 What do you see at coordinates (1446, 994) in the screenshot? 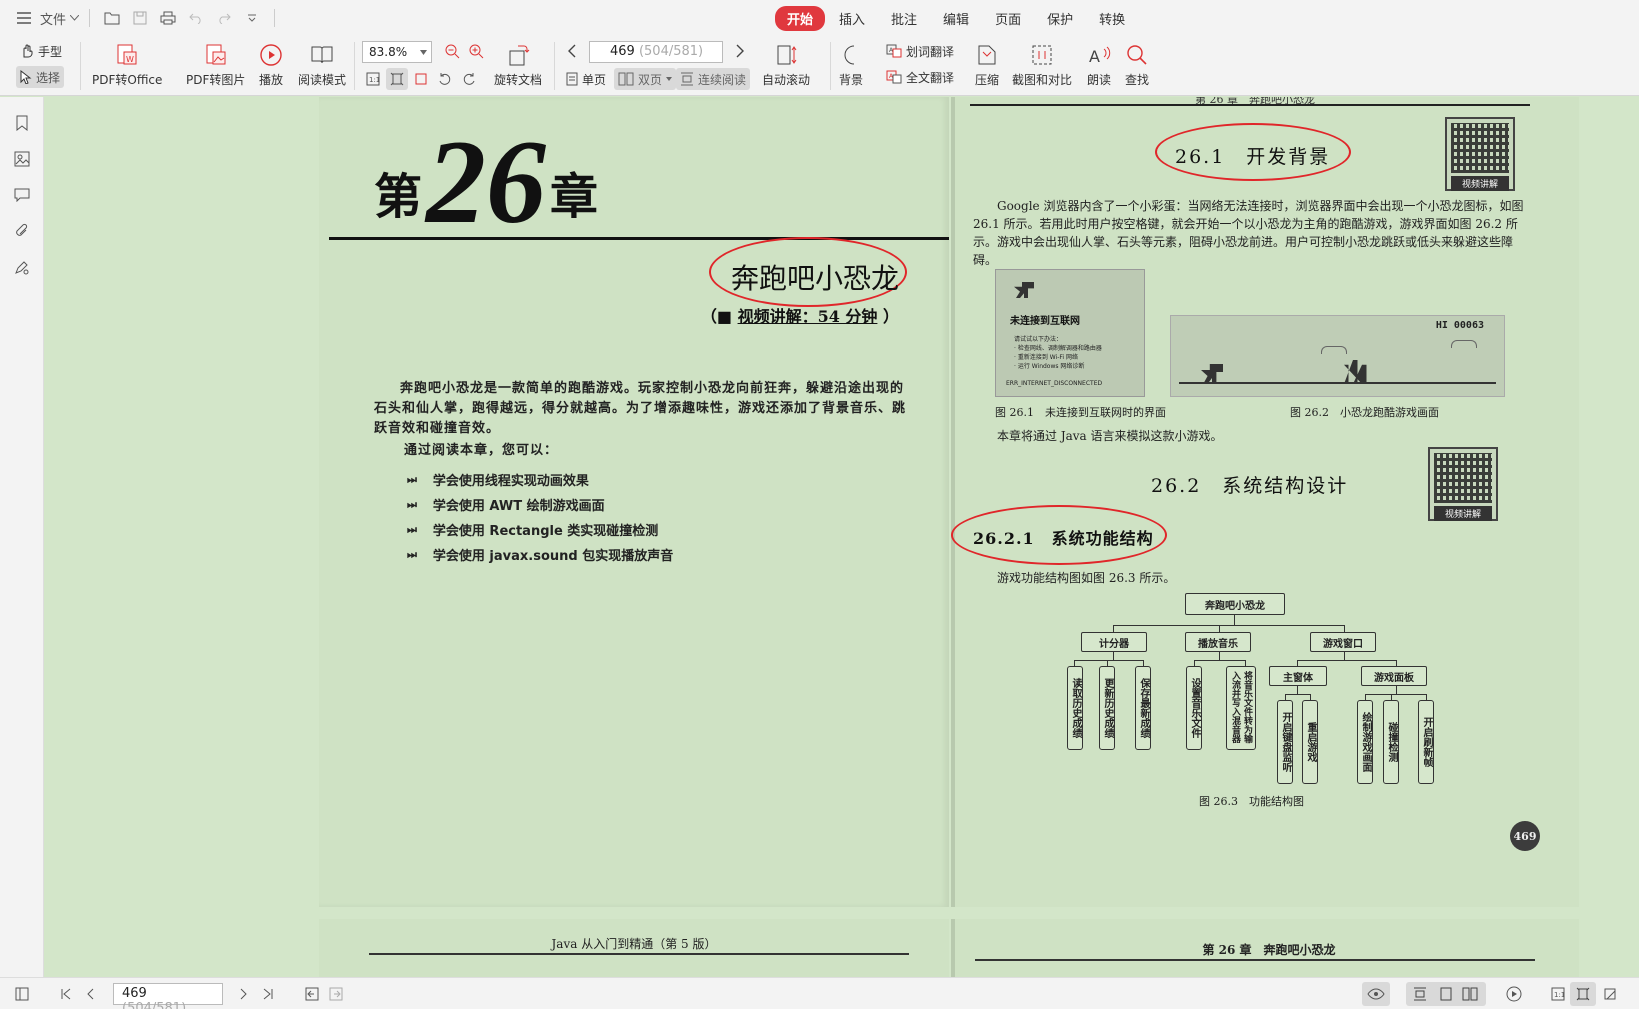
I see `single-page-view-icon` at bounding box center [1446, 994].